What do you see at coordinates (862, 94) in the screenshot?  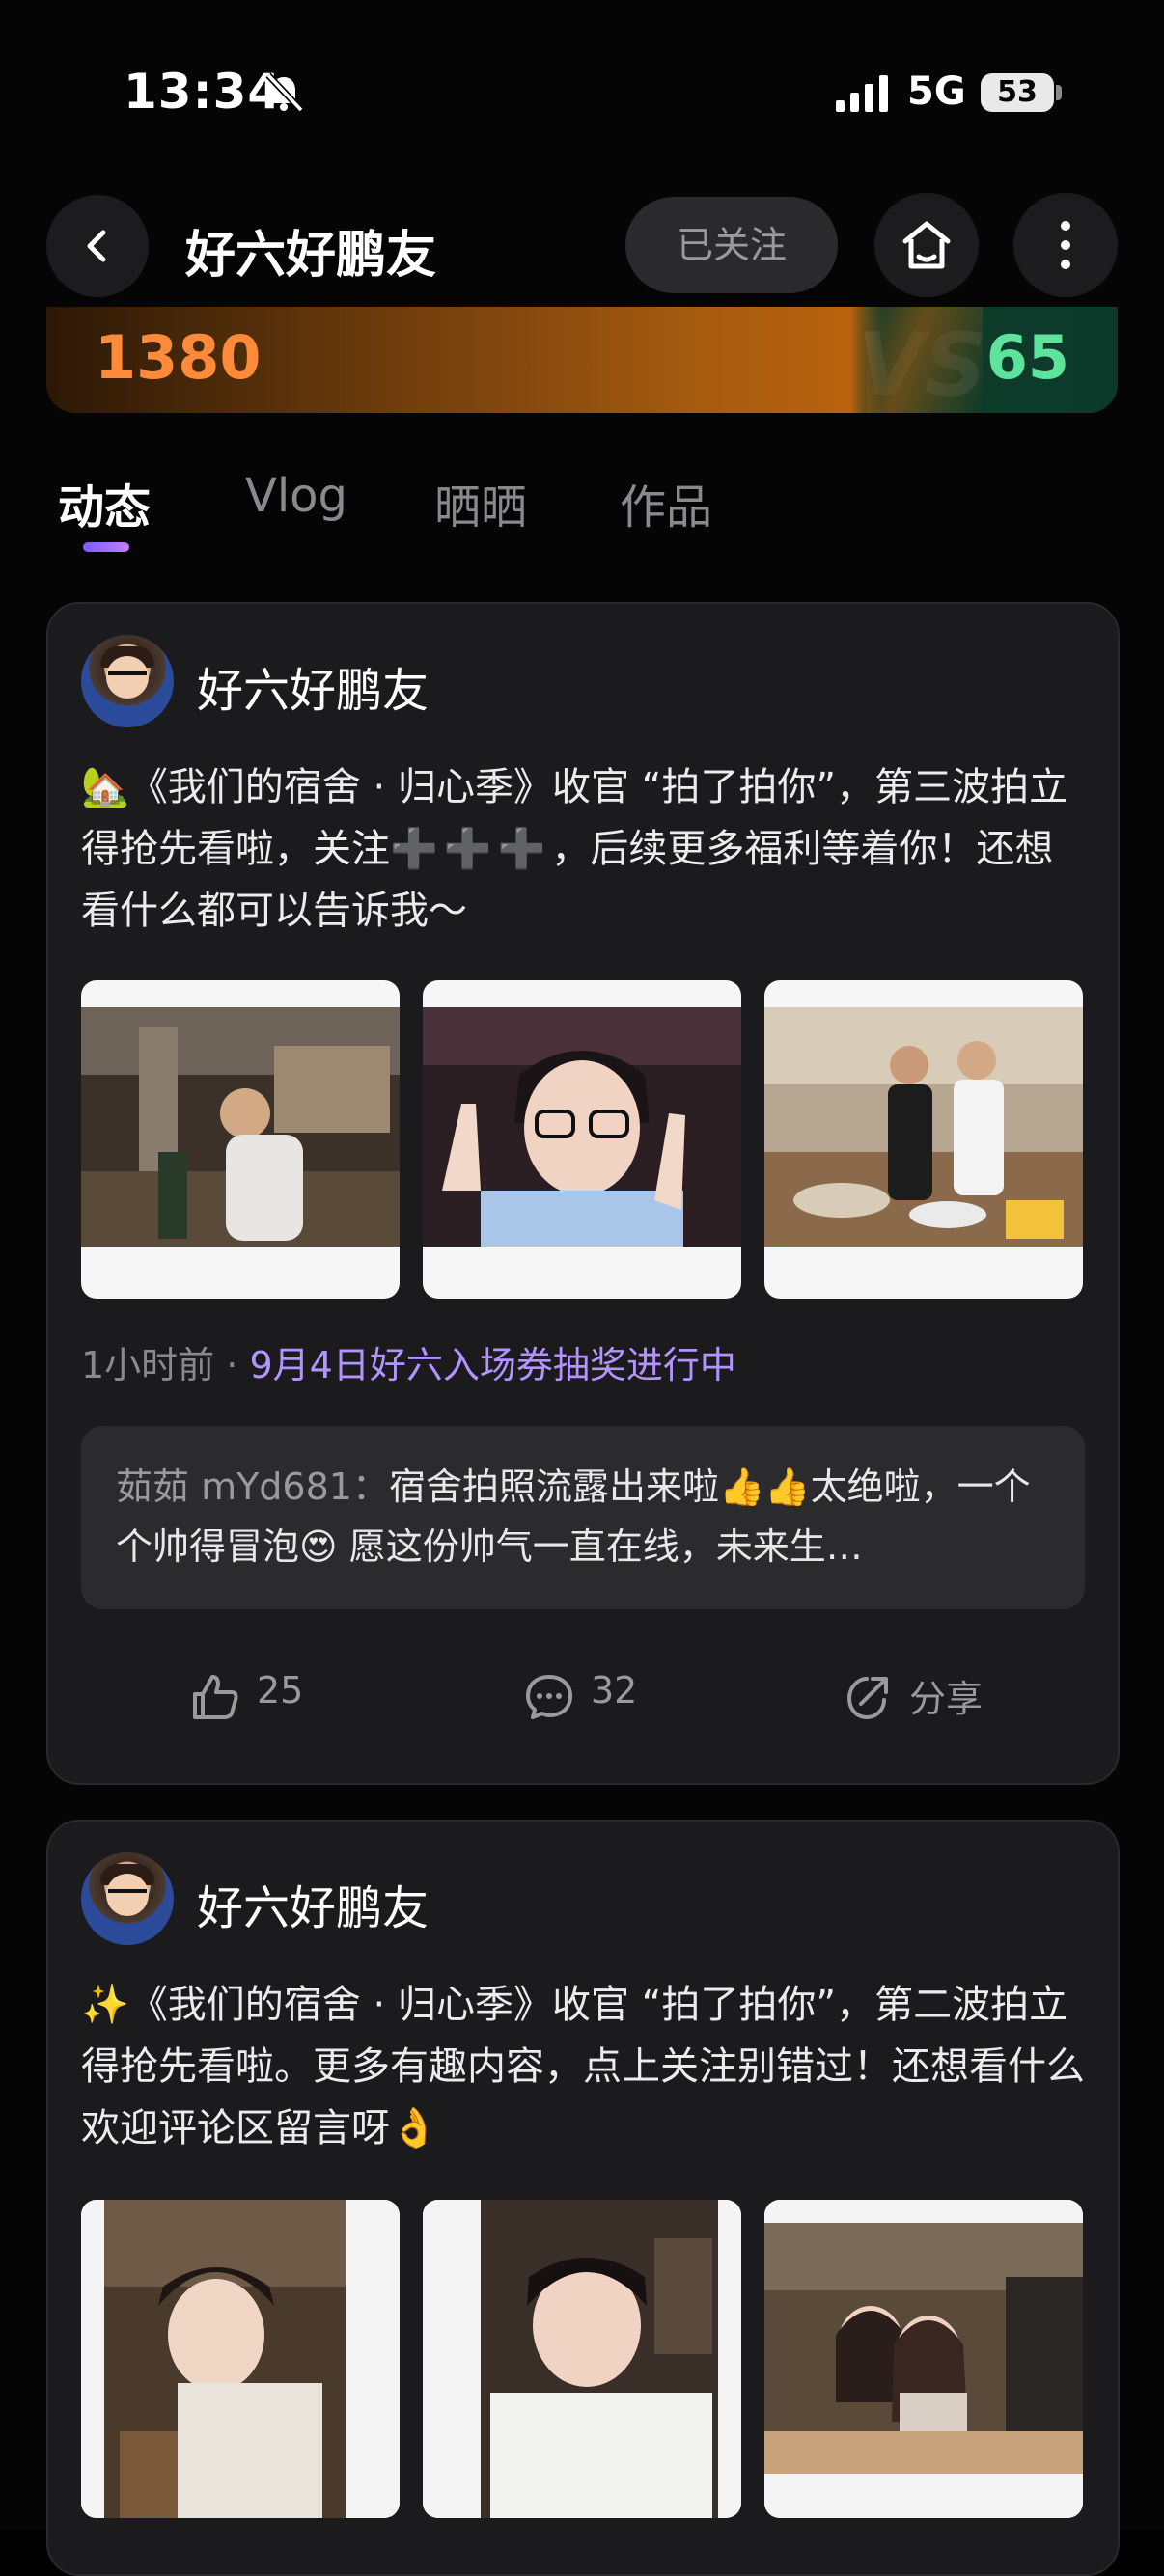 I see `signal-icon` at bounding box center [862, 94].